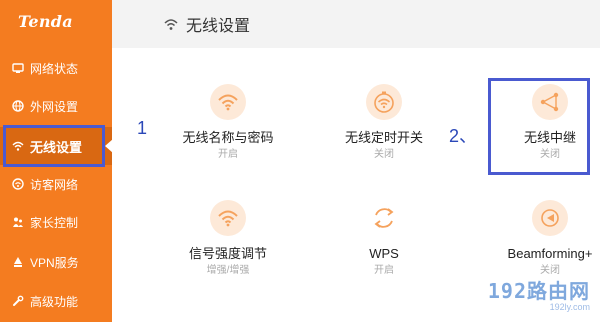 The width and height of the screenshot is (600, 322). Describe the element at coordinates (384, 123) in the screenshot. I see `tile-wifi-schedule: 无线定时开关 关闭` at that location.